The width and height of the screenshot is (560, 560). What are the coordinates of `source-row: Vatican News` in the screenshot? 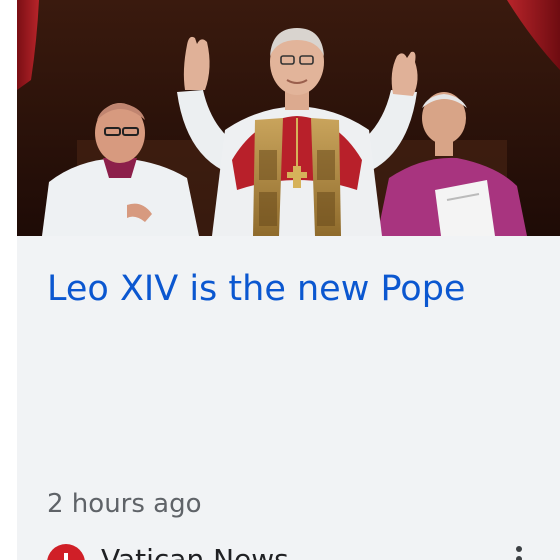 It's located at (297, 550).